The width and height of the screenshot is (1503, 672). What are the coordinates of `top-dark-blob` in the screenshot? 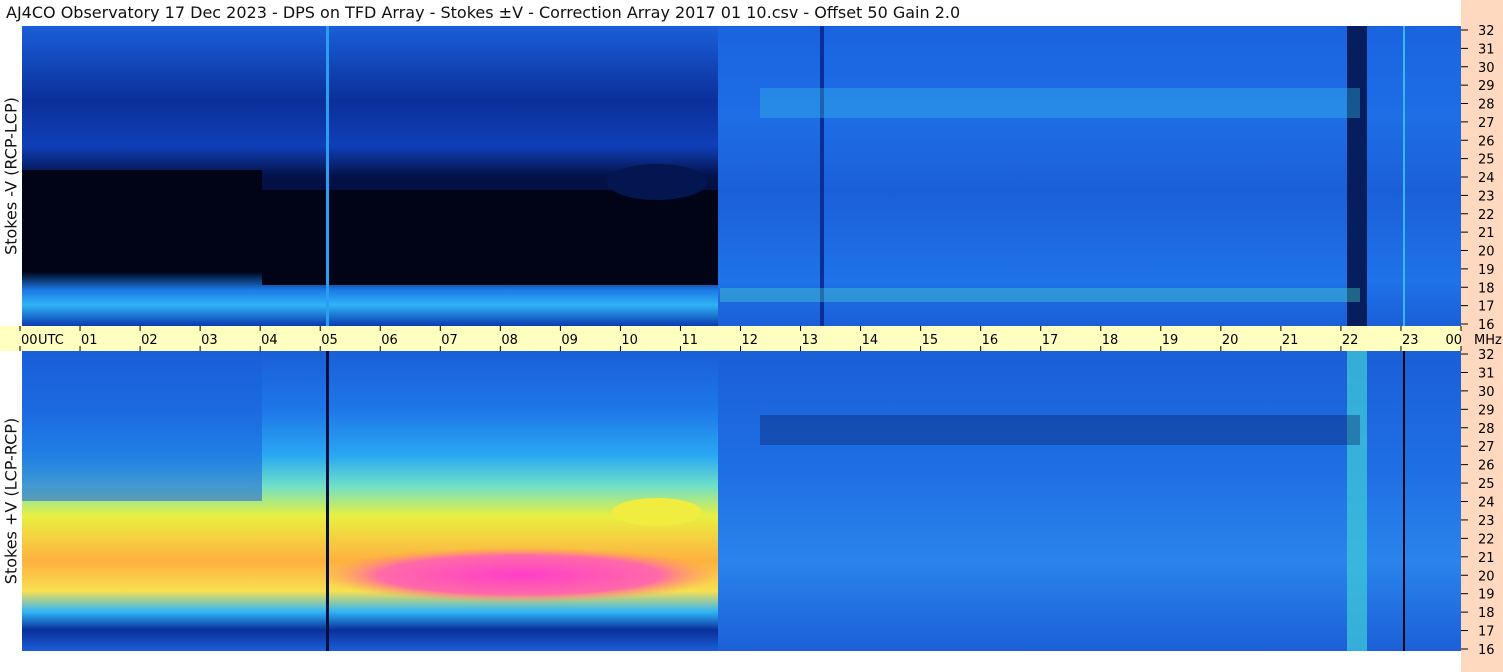 It's located at (657, 182).